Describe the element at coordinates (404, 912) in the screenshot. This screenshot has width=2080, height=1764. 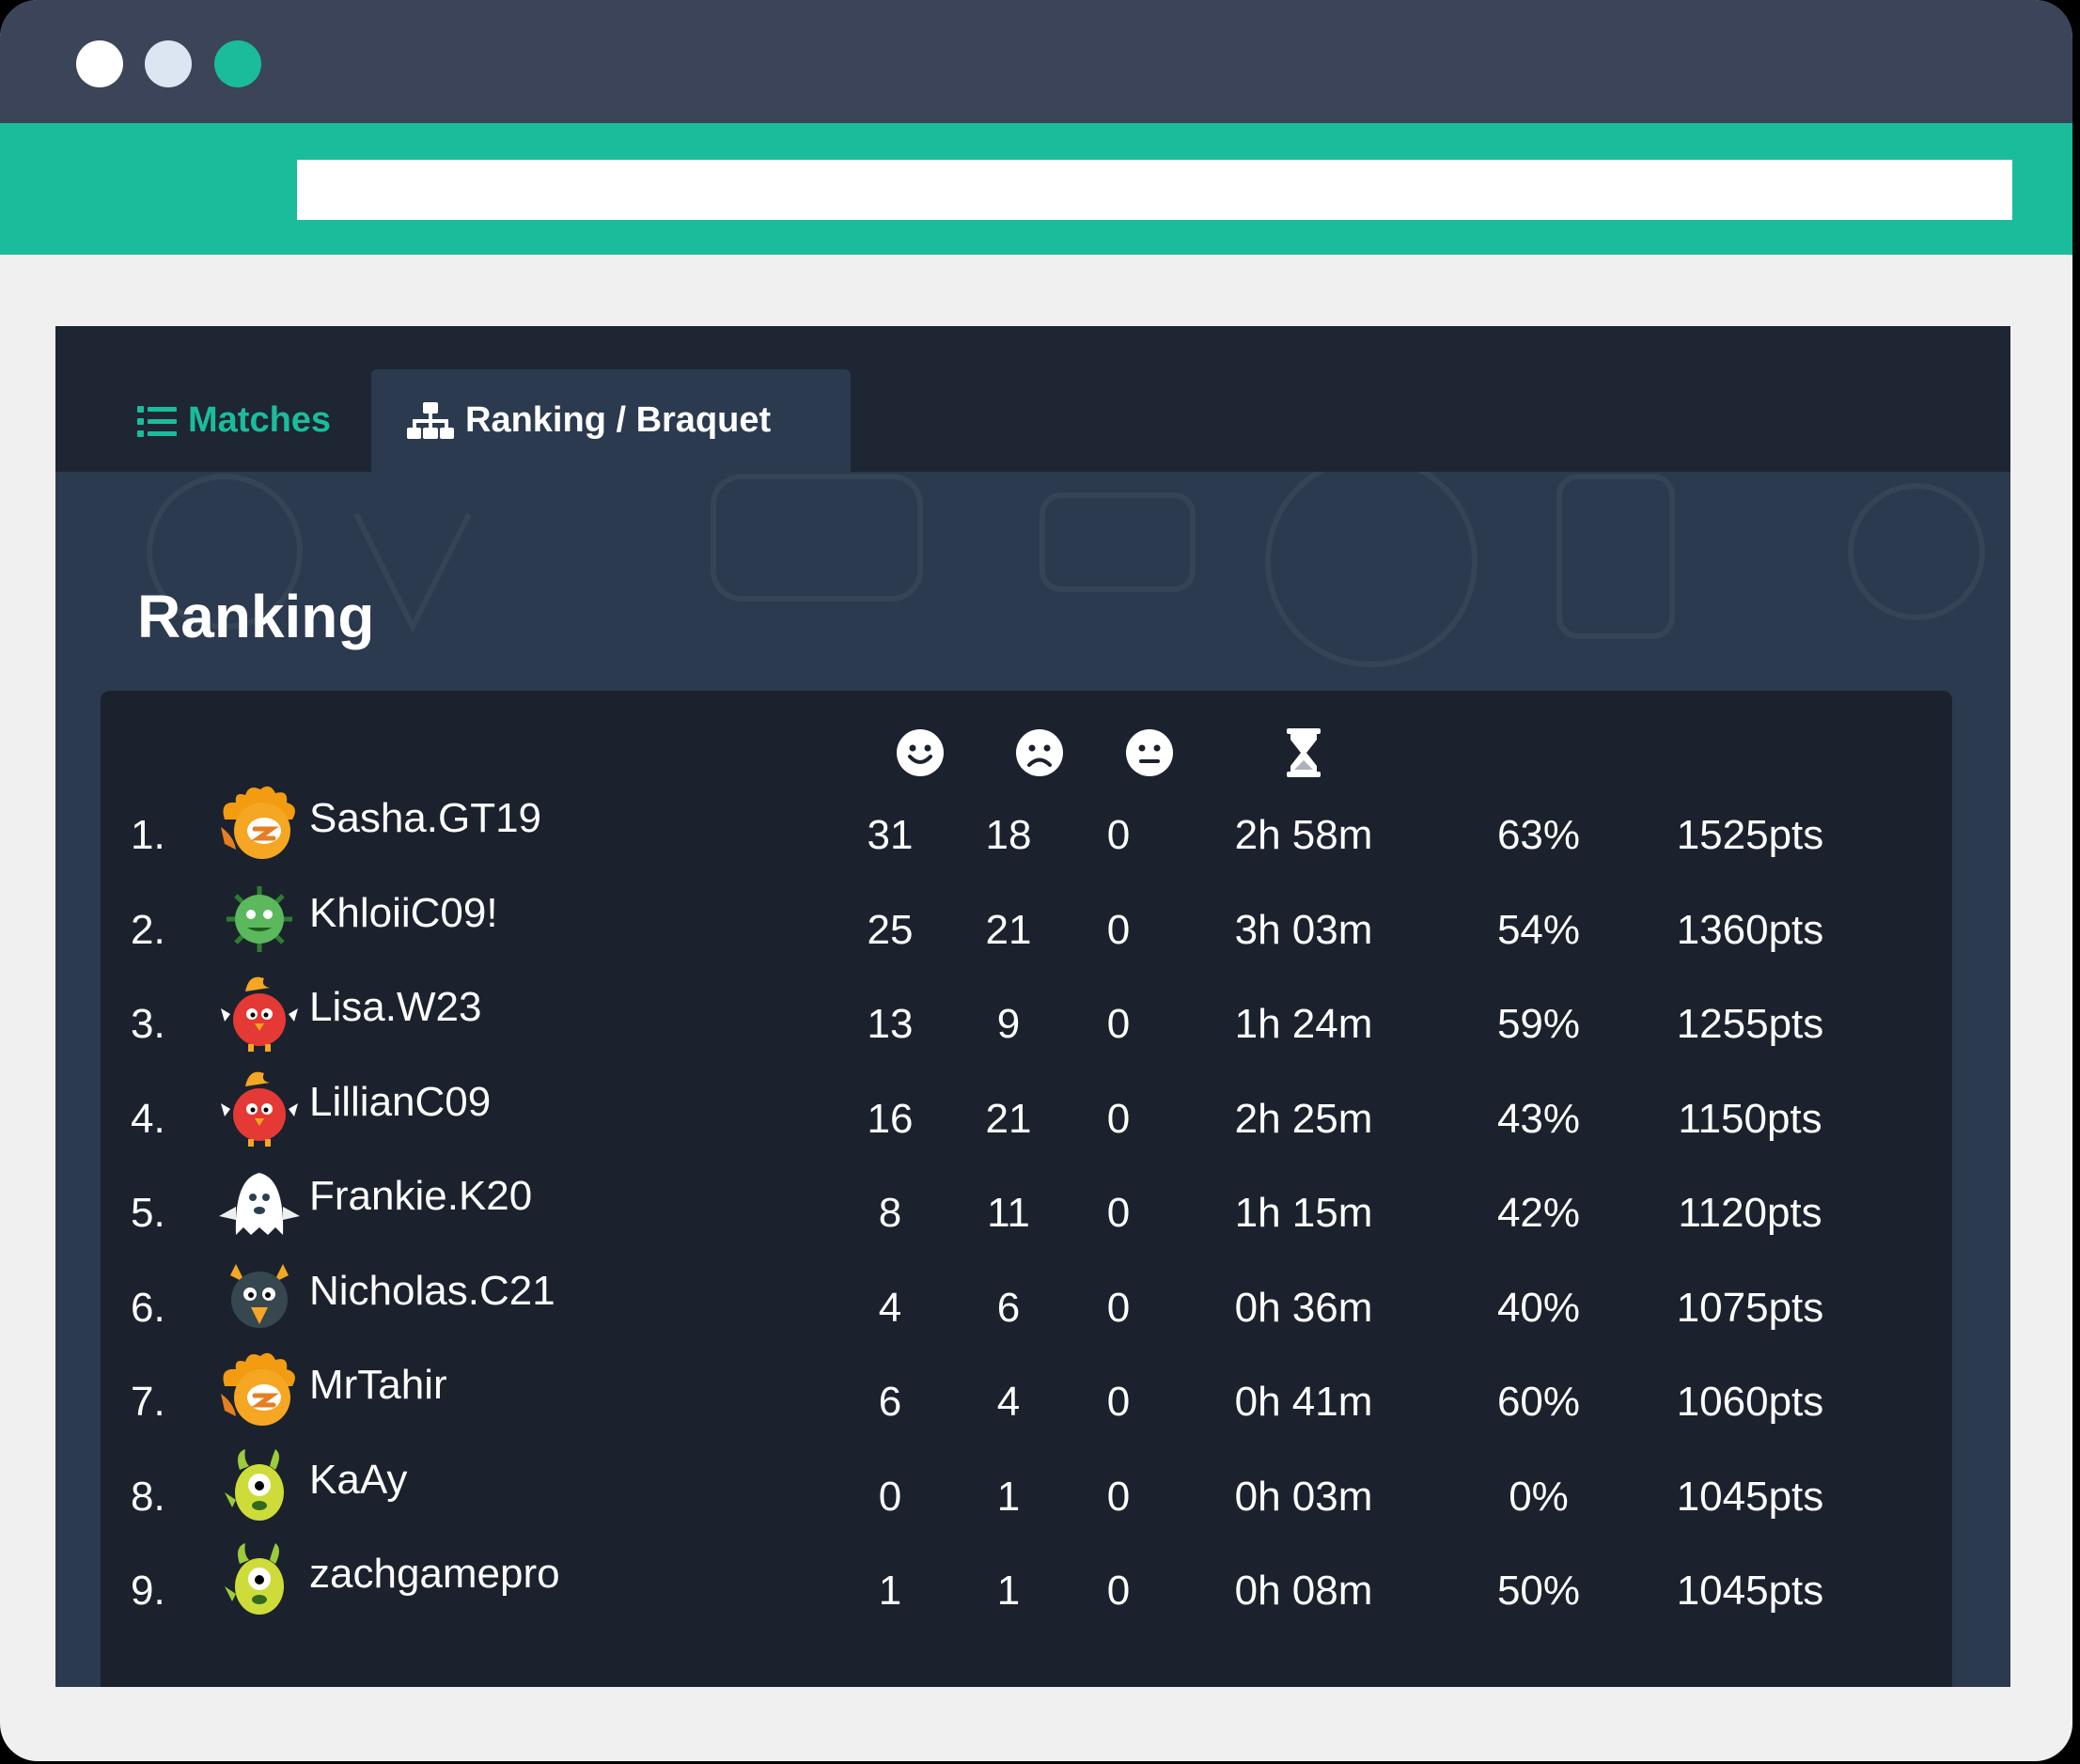
I see `player-name: KhloiiC09!` at that location.